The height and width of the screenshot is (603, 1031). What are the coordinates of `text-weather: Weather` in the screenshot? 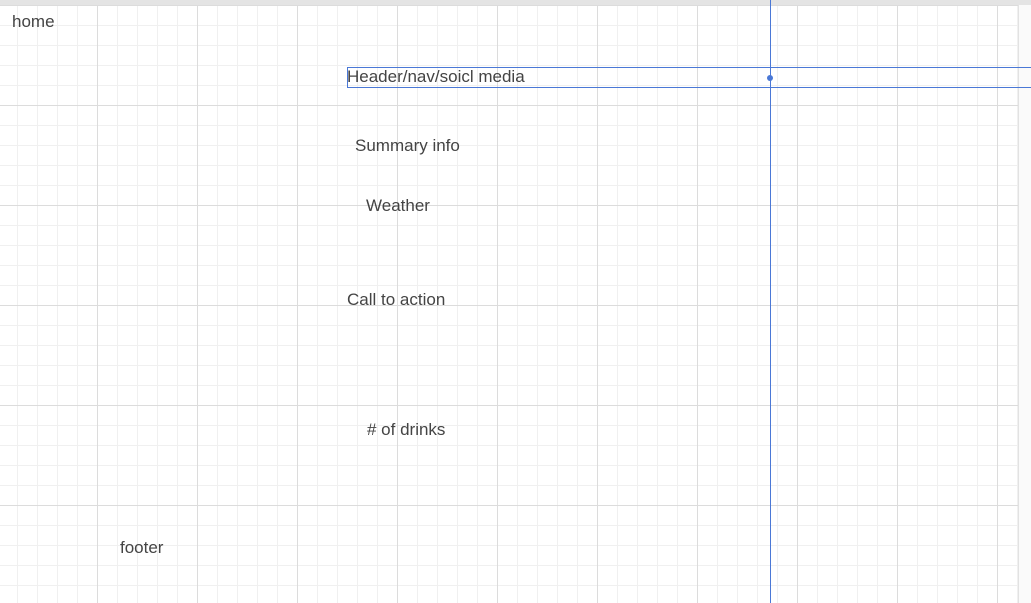 It's located at (398, 206).